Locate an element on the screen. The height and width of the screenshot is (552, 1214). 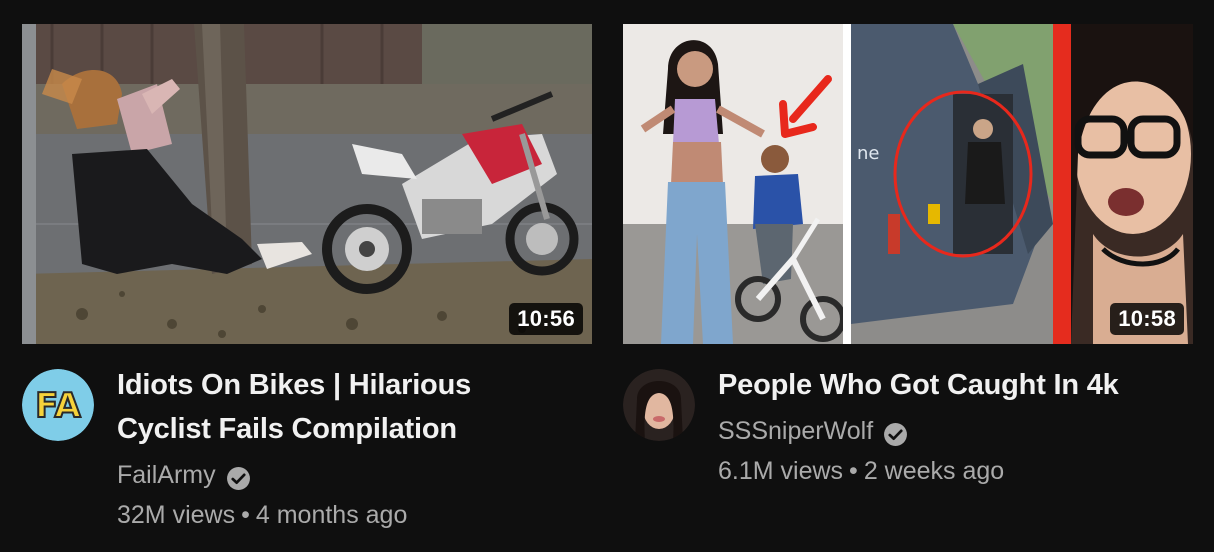
video-title-line: Idiots On Bikes | Hilarious is located at coordinates (294, 385).